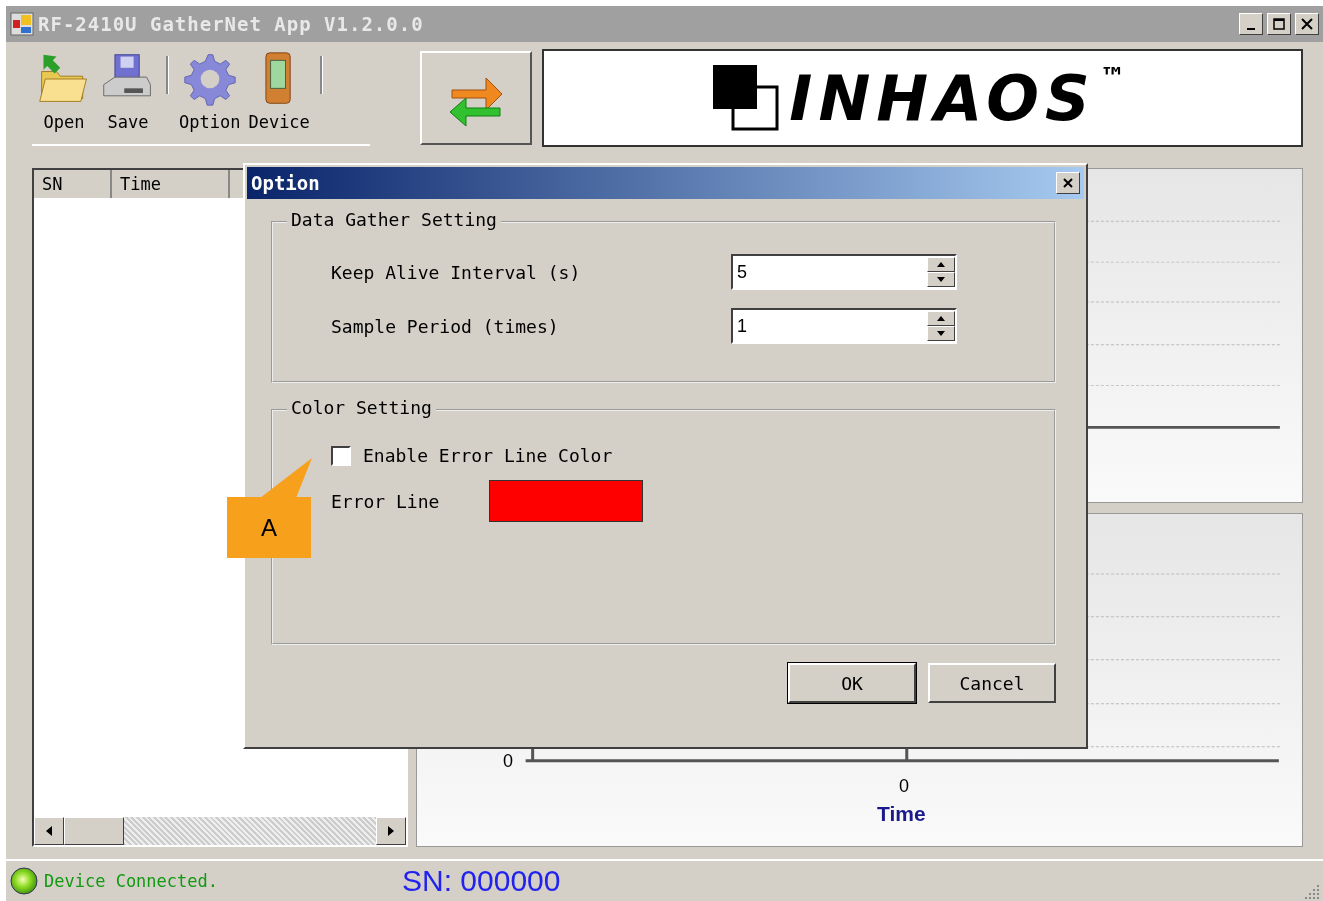 This screenshot has height=901, width=1323. Describe the element at coordinates (73, 184) in the screenshot. I see `column-header: SN` at that location.